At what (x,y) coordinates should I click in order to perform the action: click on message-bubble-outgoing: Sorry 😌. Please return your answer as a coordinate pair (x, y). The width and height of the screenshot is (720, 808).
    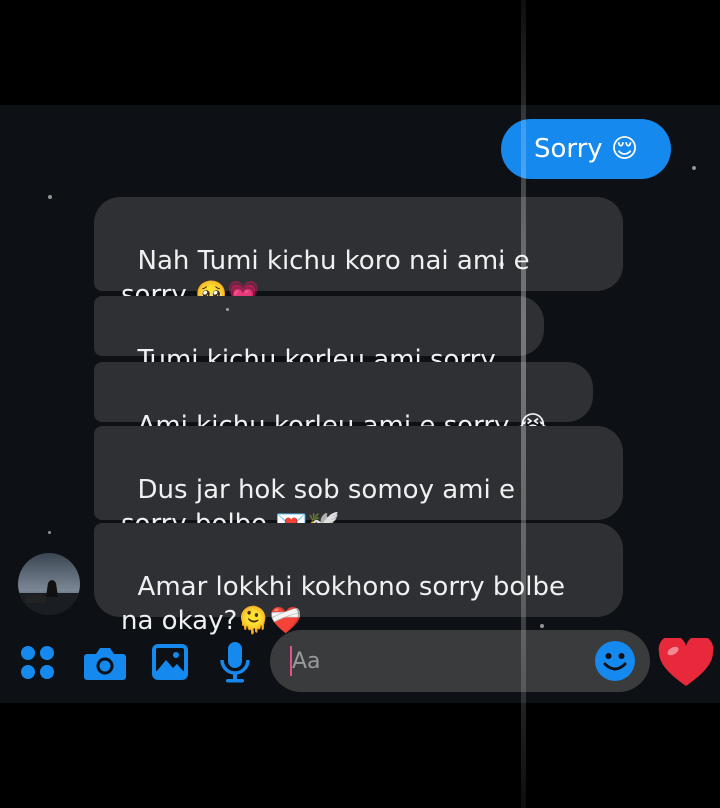
    Looking at the image, I should click on (586, 149).